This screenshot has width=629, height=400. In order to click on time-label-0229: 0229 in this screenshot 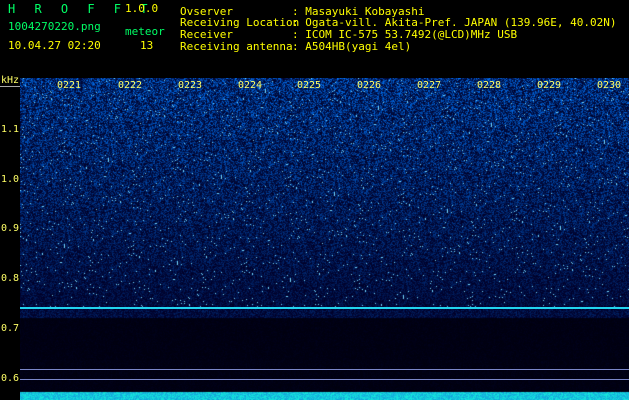, I will do `click(549, 85)`.